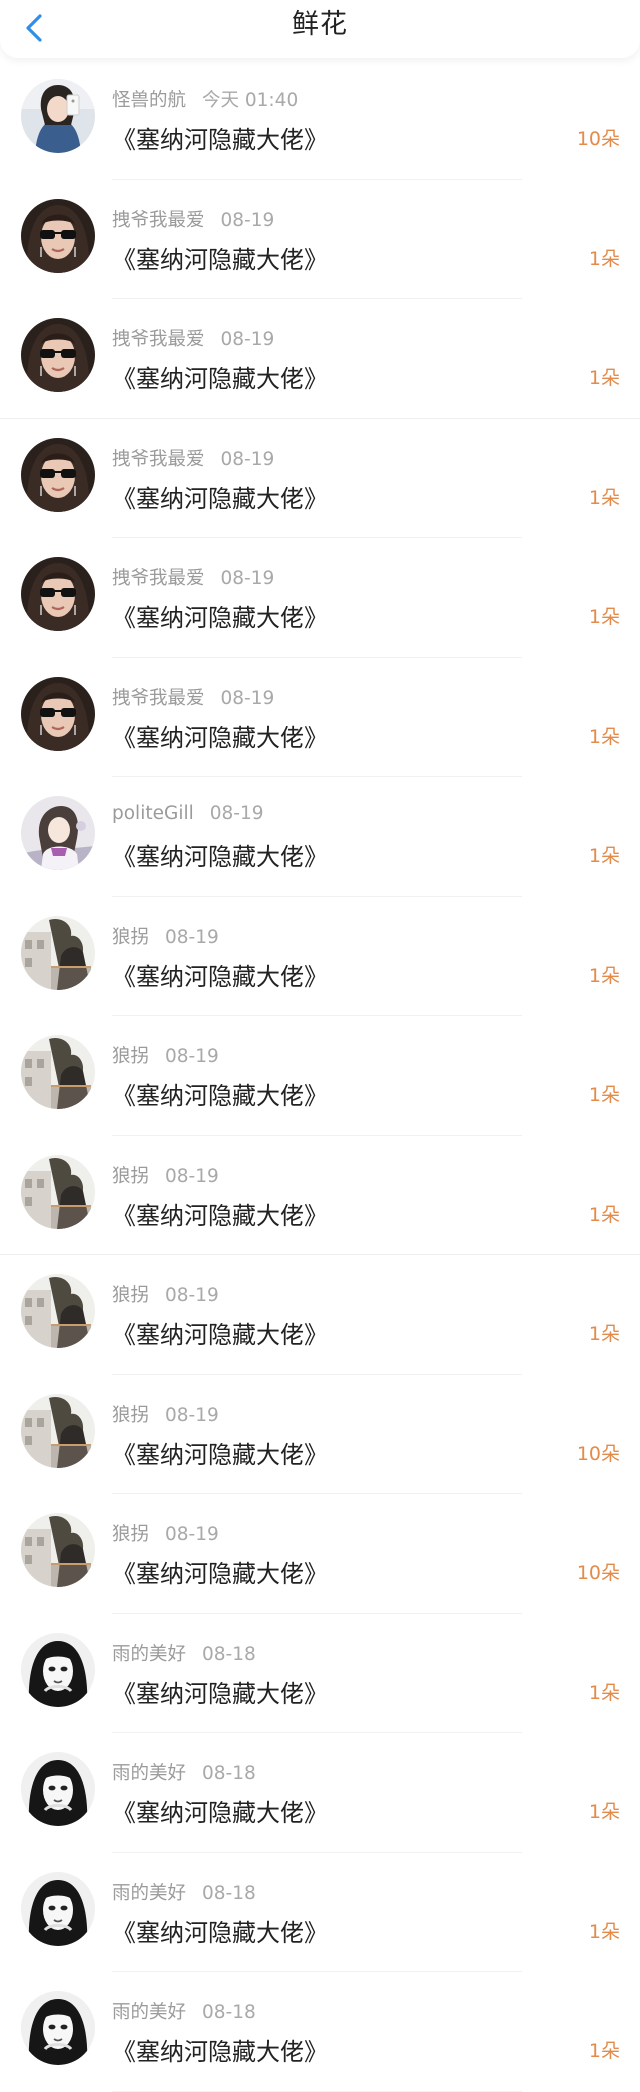  I want to click on bw-portrait-avatar-image, so click(58, 2028).